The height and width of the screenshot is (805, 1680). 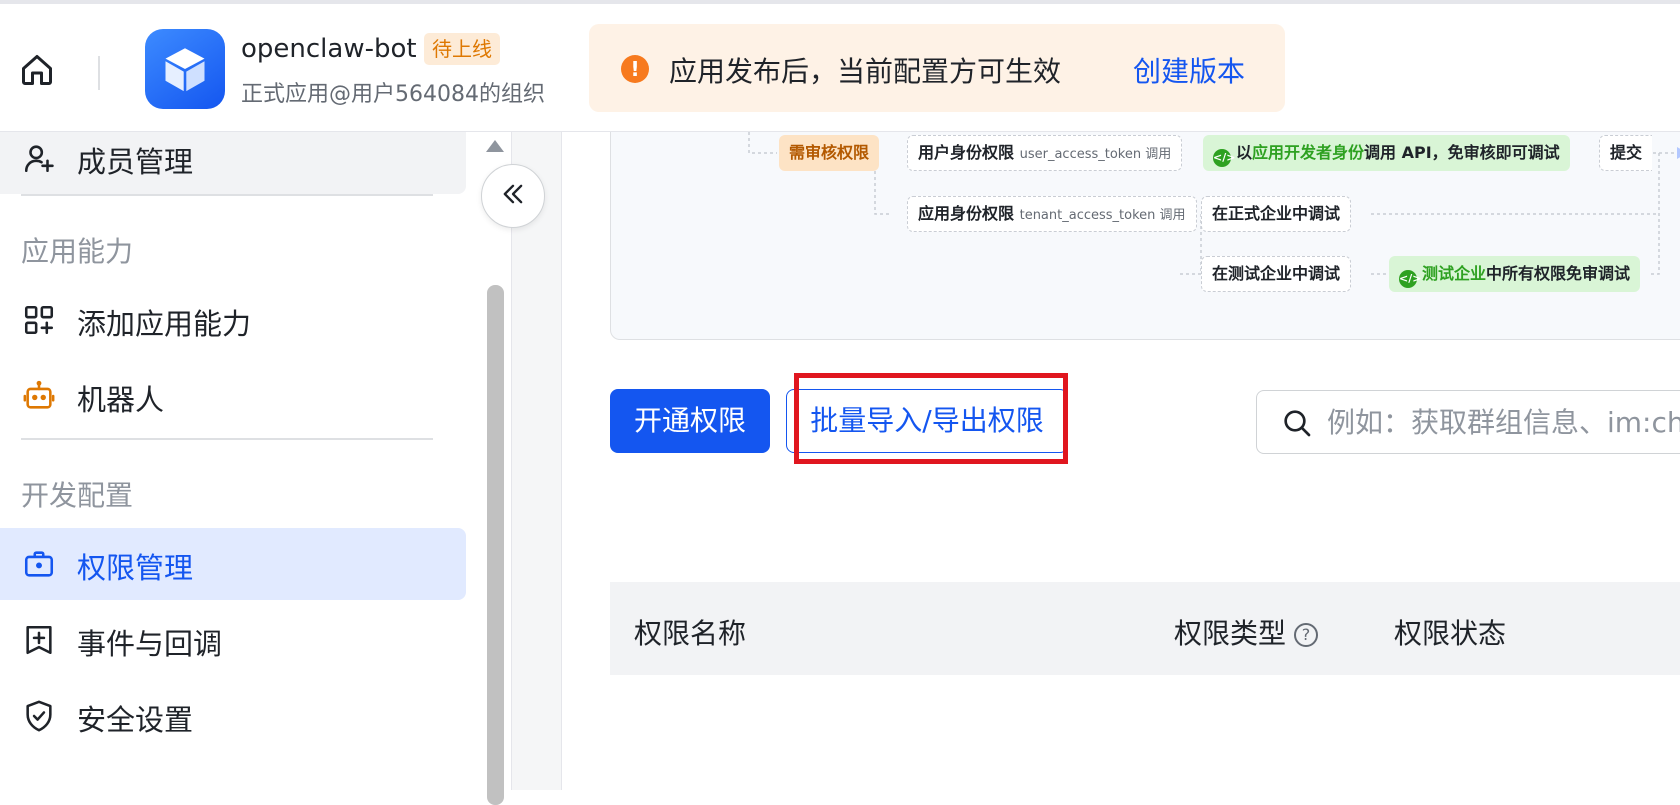 I want to click on sidebar-item-label: 事件与回调, so click(x=150, y=644).